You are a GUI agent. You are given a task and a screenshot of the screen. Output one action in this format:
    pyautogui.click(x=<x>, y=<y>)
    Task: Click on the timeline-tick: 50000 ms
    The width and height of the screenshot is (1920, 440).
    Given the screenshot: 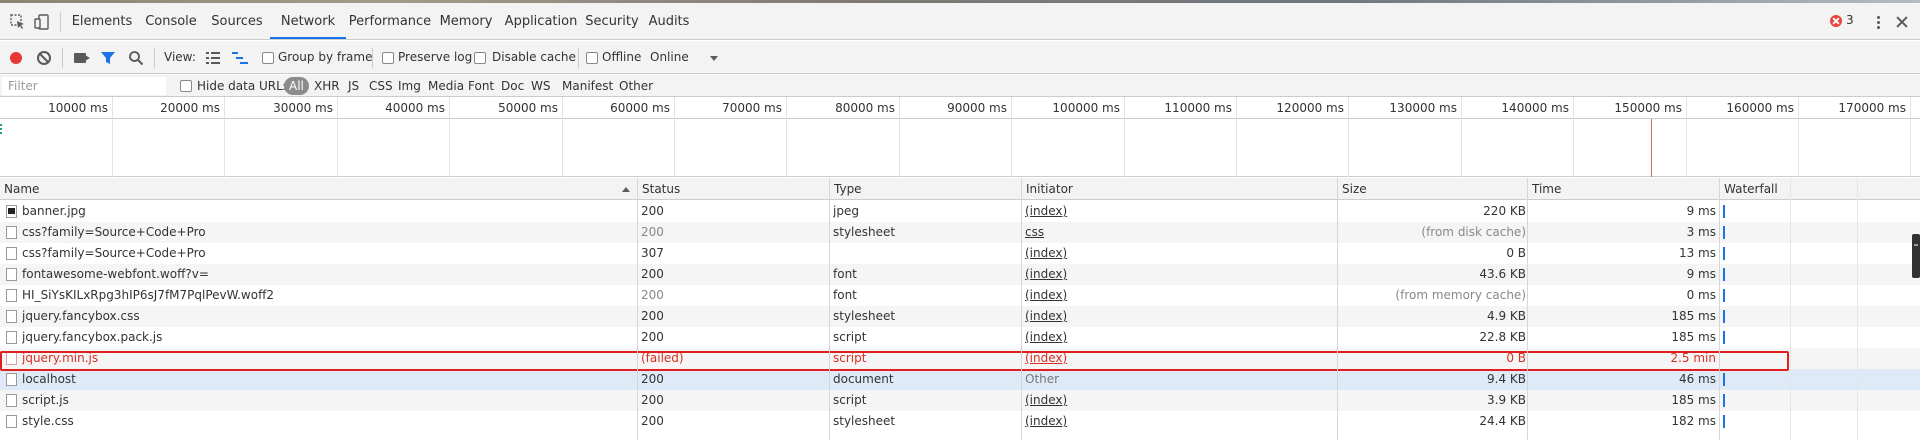 What is the action you would take?
    pyautogui.click(x=528, y=108)
    